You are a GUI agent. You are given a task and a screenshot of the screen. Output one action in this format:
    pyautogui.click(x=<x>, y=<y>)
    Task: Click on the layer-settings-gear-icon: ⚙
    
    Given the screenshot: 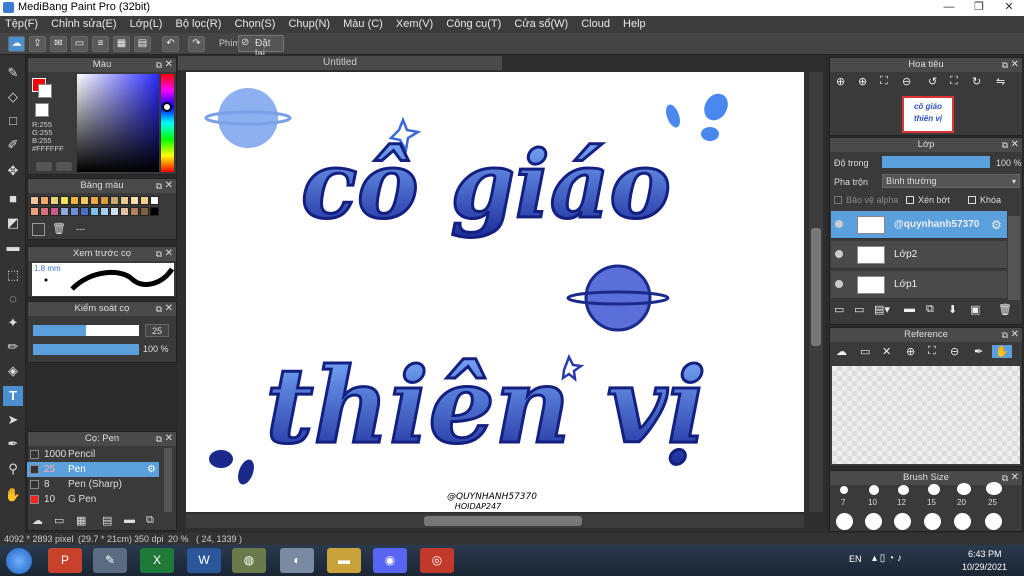 What is the action you would take?
    pyautogui.click(x=996, y=225)
    